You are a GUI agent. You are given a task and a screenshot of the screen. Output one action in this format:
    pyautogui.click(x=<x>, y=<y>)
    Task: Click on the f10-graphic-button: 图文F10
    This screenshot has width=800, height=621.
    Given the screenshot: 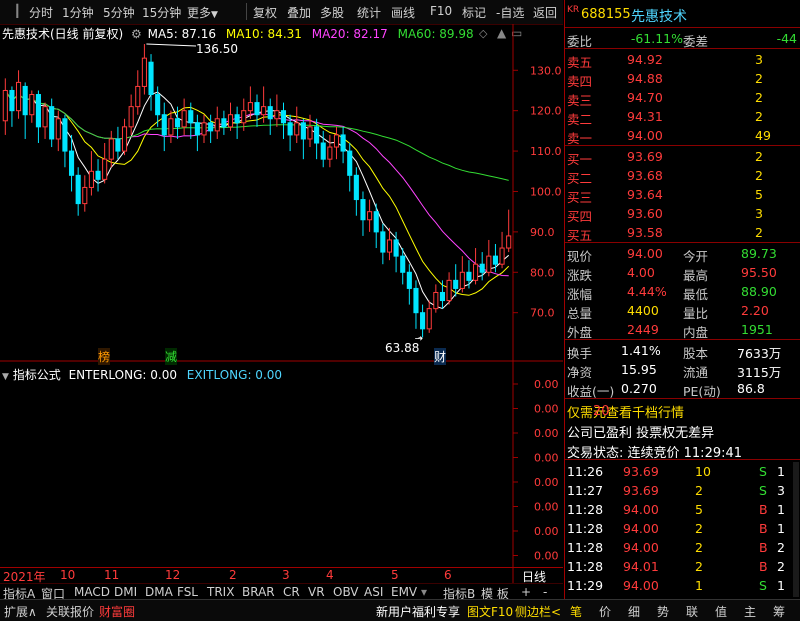 What is the action you would take?
    pyautogui.click(x=490, y=611)
    